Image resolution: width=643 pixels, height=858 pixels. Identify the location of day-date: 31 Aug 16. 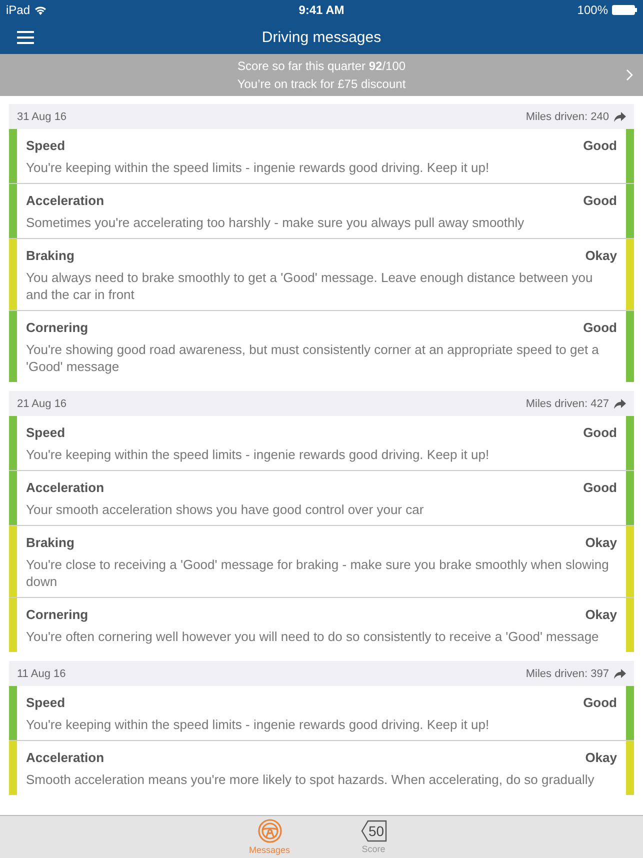
(42, 116).